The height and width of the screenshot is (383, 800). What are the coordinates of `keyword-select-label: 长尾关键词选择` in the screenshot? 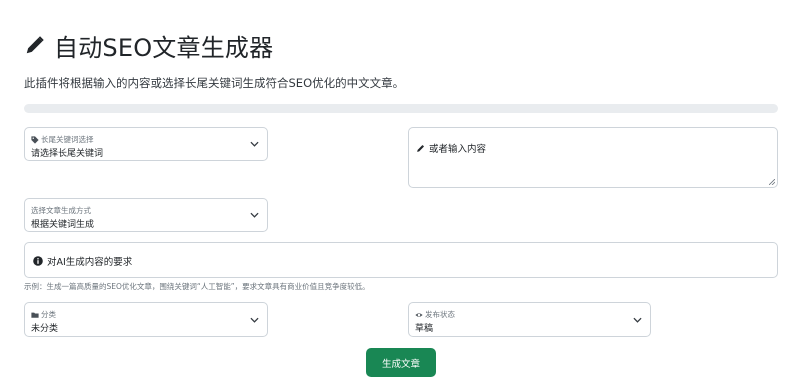 It's located at (62, 139).